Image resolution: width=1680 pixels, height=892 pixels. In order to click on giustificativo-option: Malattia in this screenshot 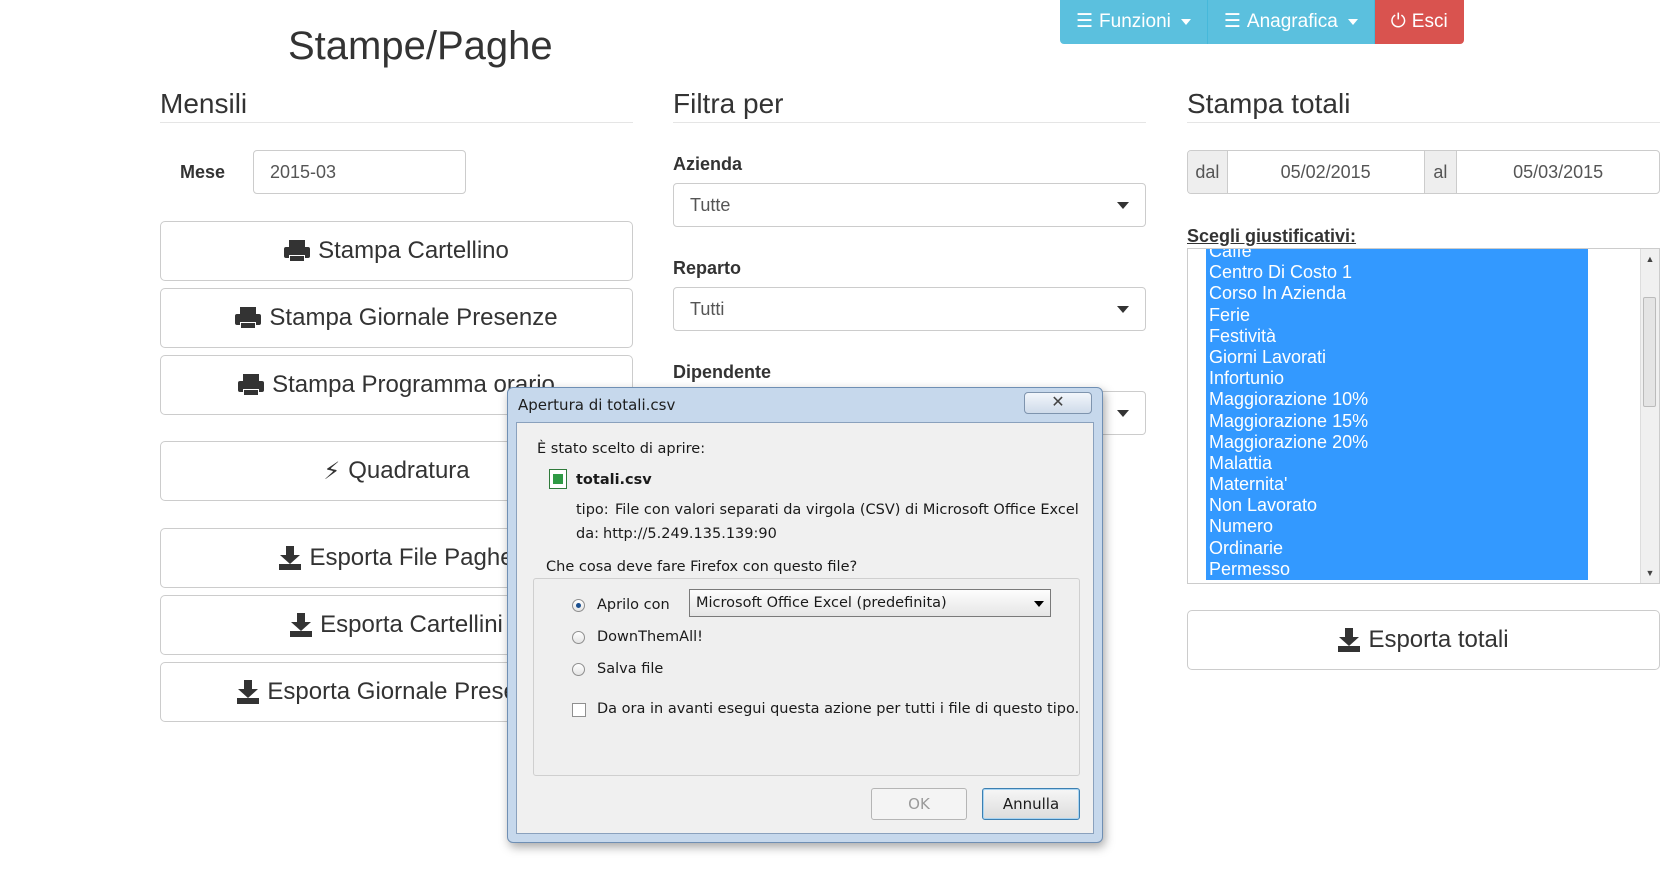, I will do `click(1397, 463)`.